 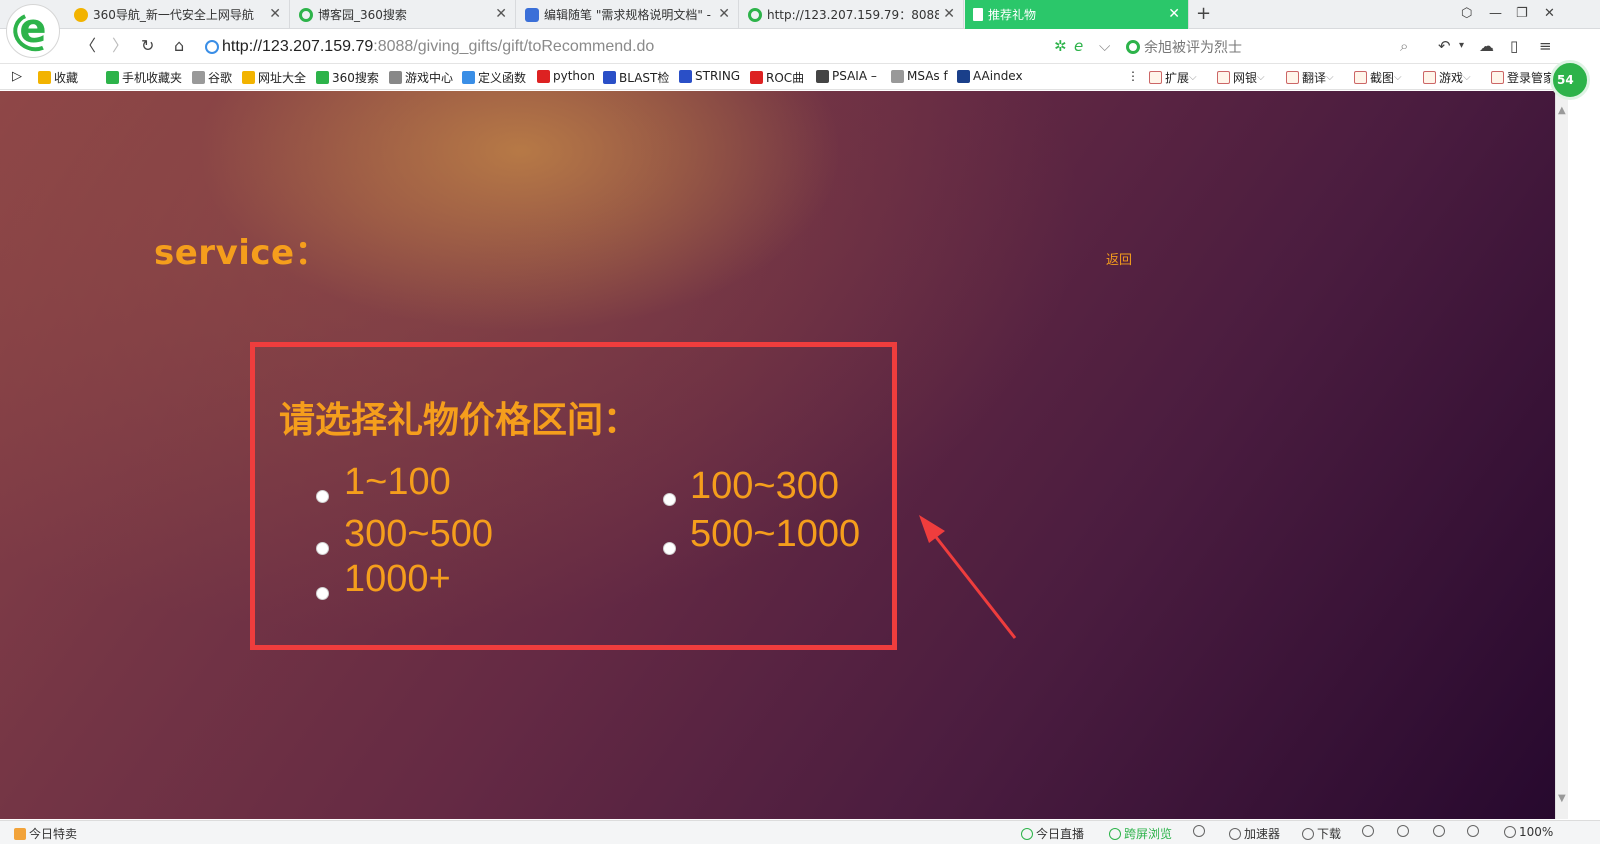 I want to click on search-box: 余旭被评为烈士, so click(x=1276, y=46).